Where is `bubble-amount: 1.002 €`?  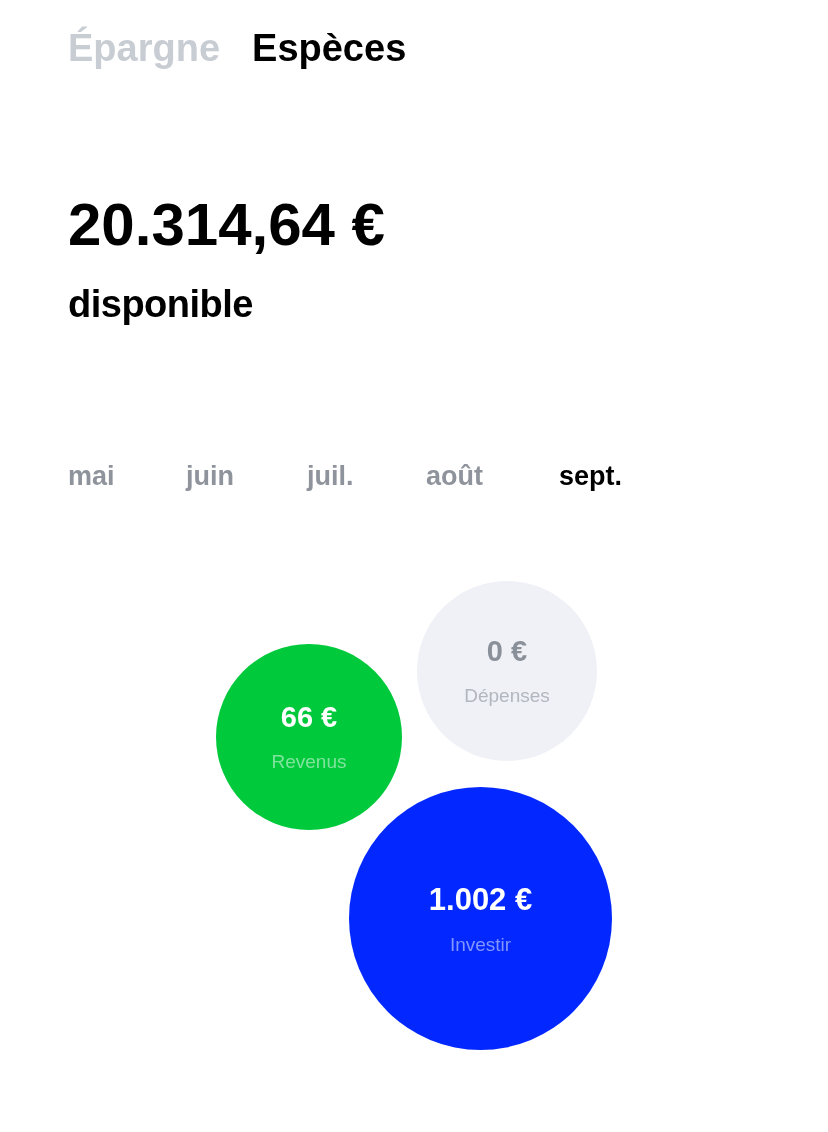 bubble-amount: 1.002 € is located at coordinates (480, 899).